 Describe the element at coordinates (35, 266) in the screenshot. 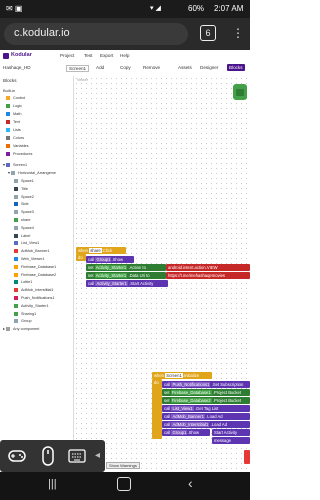

I see `component-item: Firebase_Database1` at that location.